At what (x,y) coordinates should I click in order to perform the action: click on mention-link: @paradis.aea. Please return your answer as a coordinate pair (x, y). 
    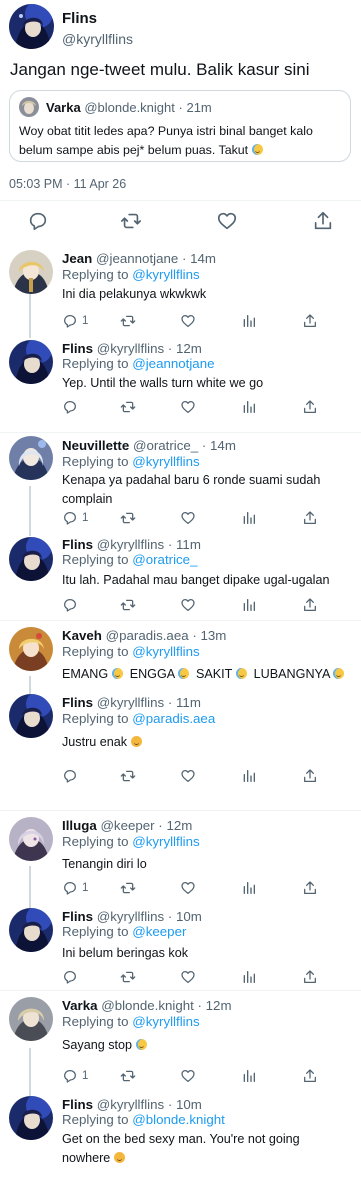
    Looking at the image, I should click on (173, 718).